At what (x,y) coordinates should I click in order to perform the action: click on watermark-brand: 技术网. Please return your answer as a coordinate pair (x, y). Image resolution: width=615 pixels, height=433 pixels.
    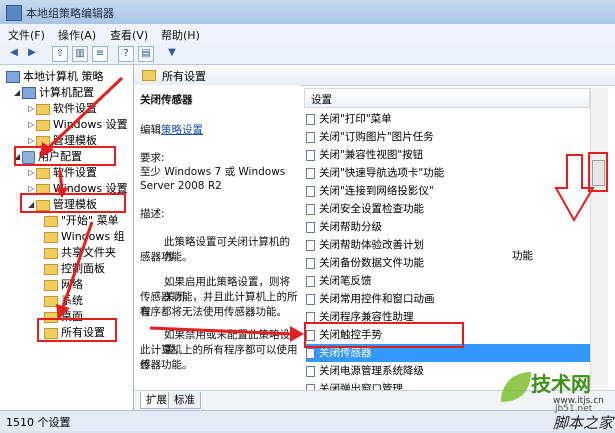
    Looking at the image, I should click on (561, 384).